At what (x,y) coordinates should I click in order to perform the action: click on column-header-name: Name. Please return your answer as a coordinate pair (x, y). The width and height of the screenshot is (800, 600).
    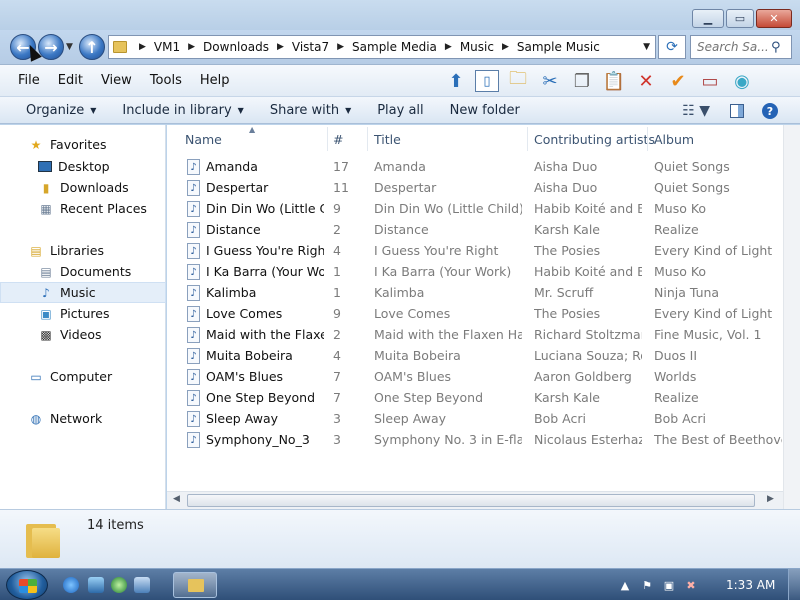
    Looking at the image, I should click on (203, 139).